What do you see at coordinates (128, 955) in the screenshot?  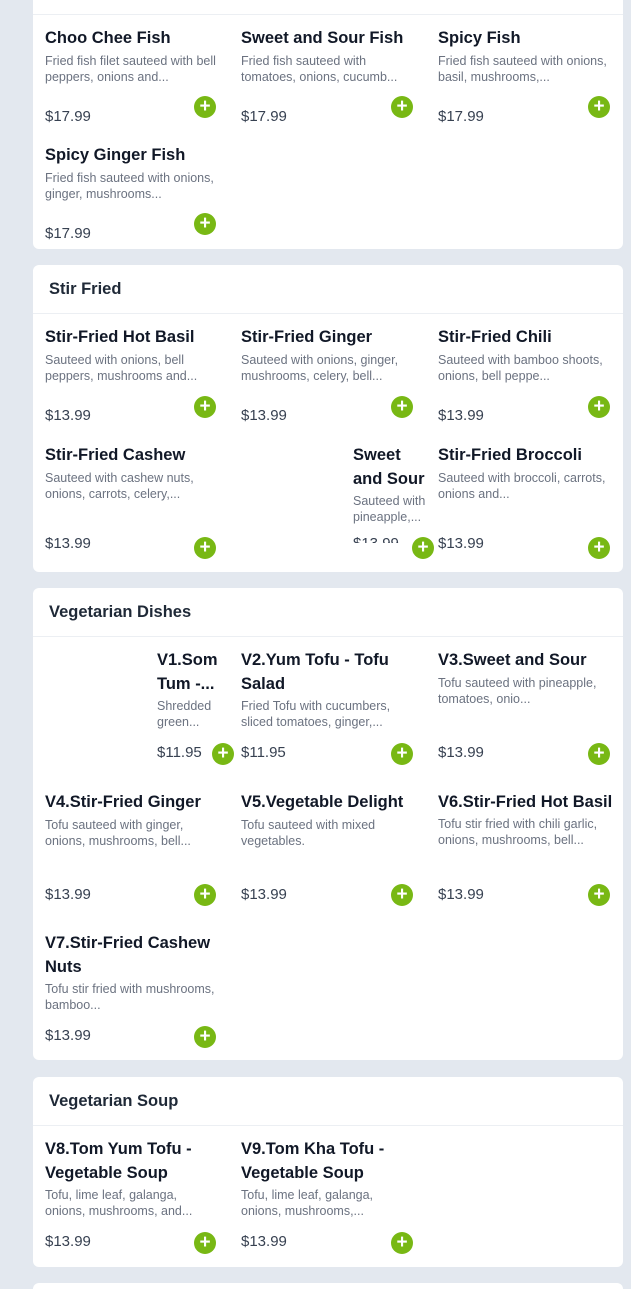 I see `item-name: V7.Stir-Fried Cashew Nuts` at bounding box center [128, 955].